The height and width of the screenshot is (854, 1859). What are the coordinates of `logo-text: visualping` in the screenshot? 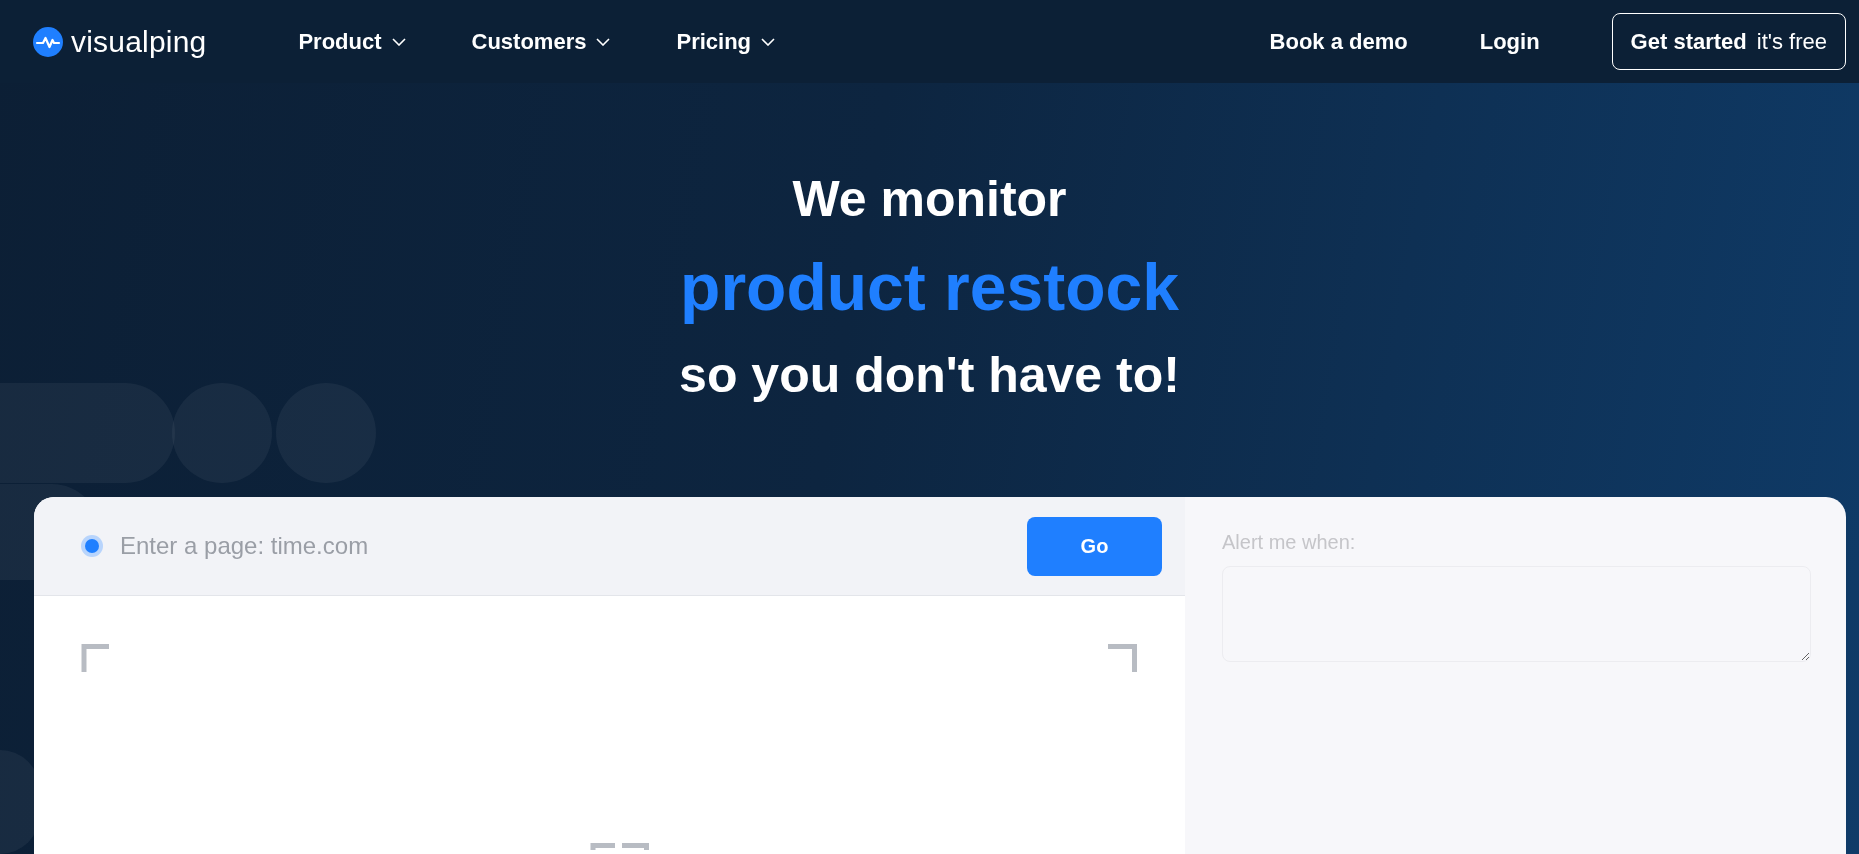 It's located at (139, 41).